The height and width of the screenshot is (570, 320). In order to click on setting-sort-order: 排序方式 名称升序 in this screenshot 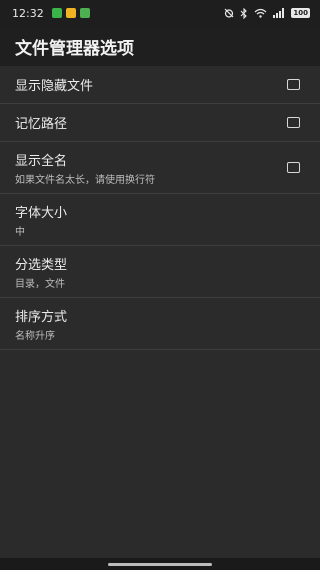, I will do `click(160, 324)`.